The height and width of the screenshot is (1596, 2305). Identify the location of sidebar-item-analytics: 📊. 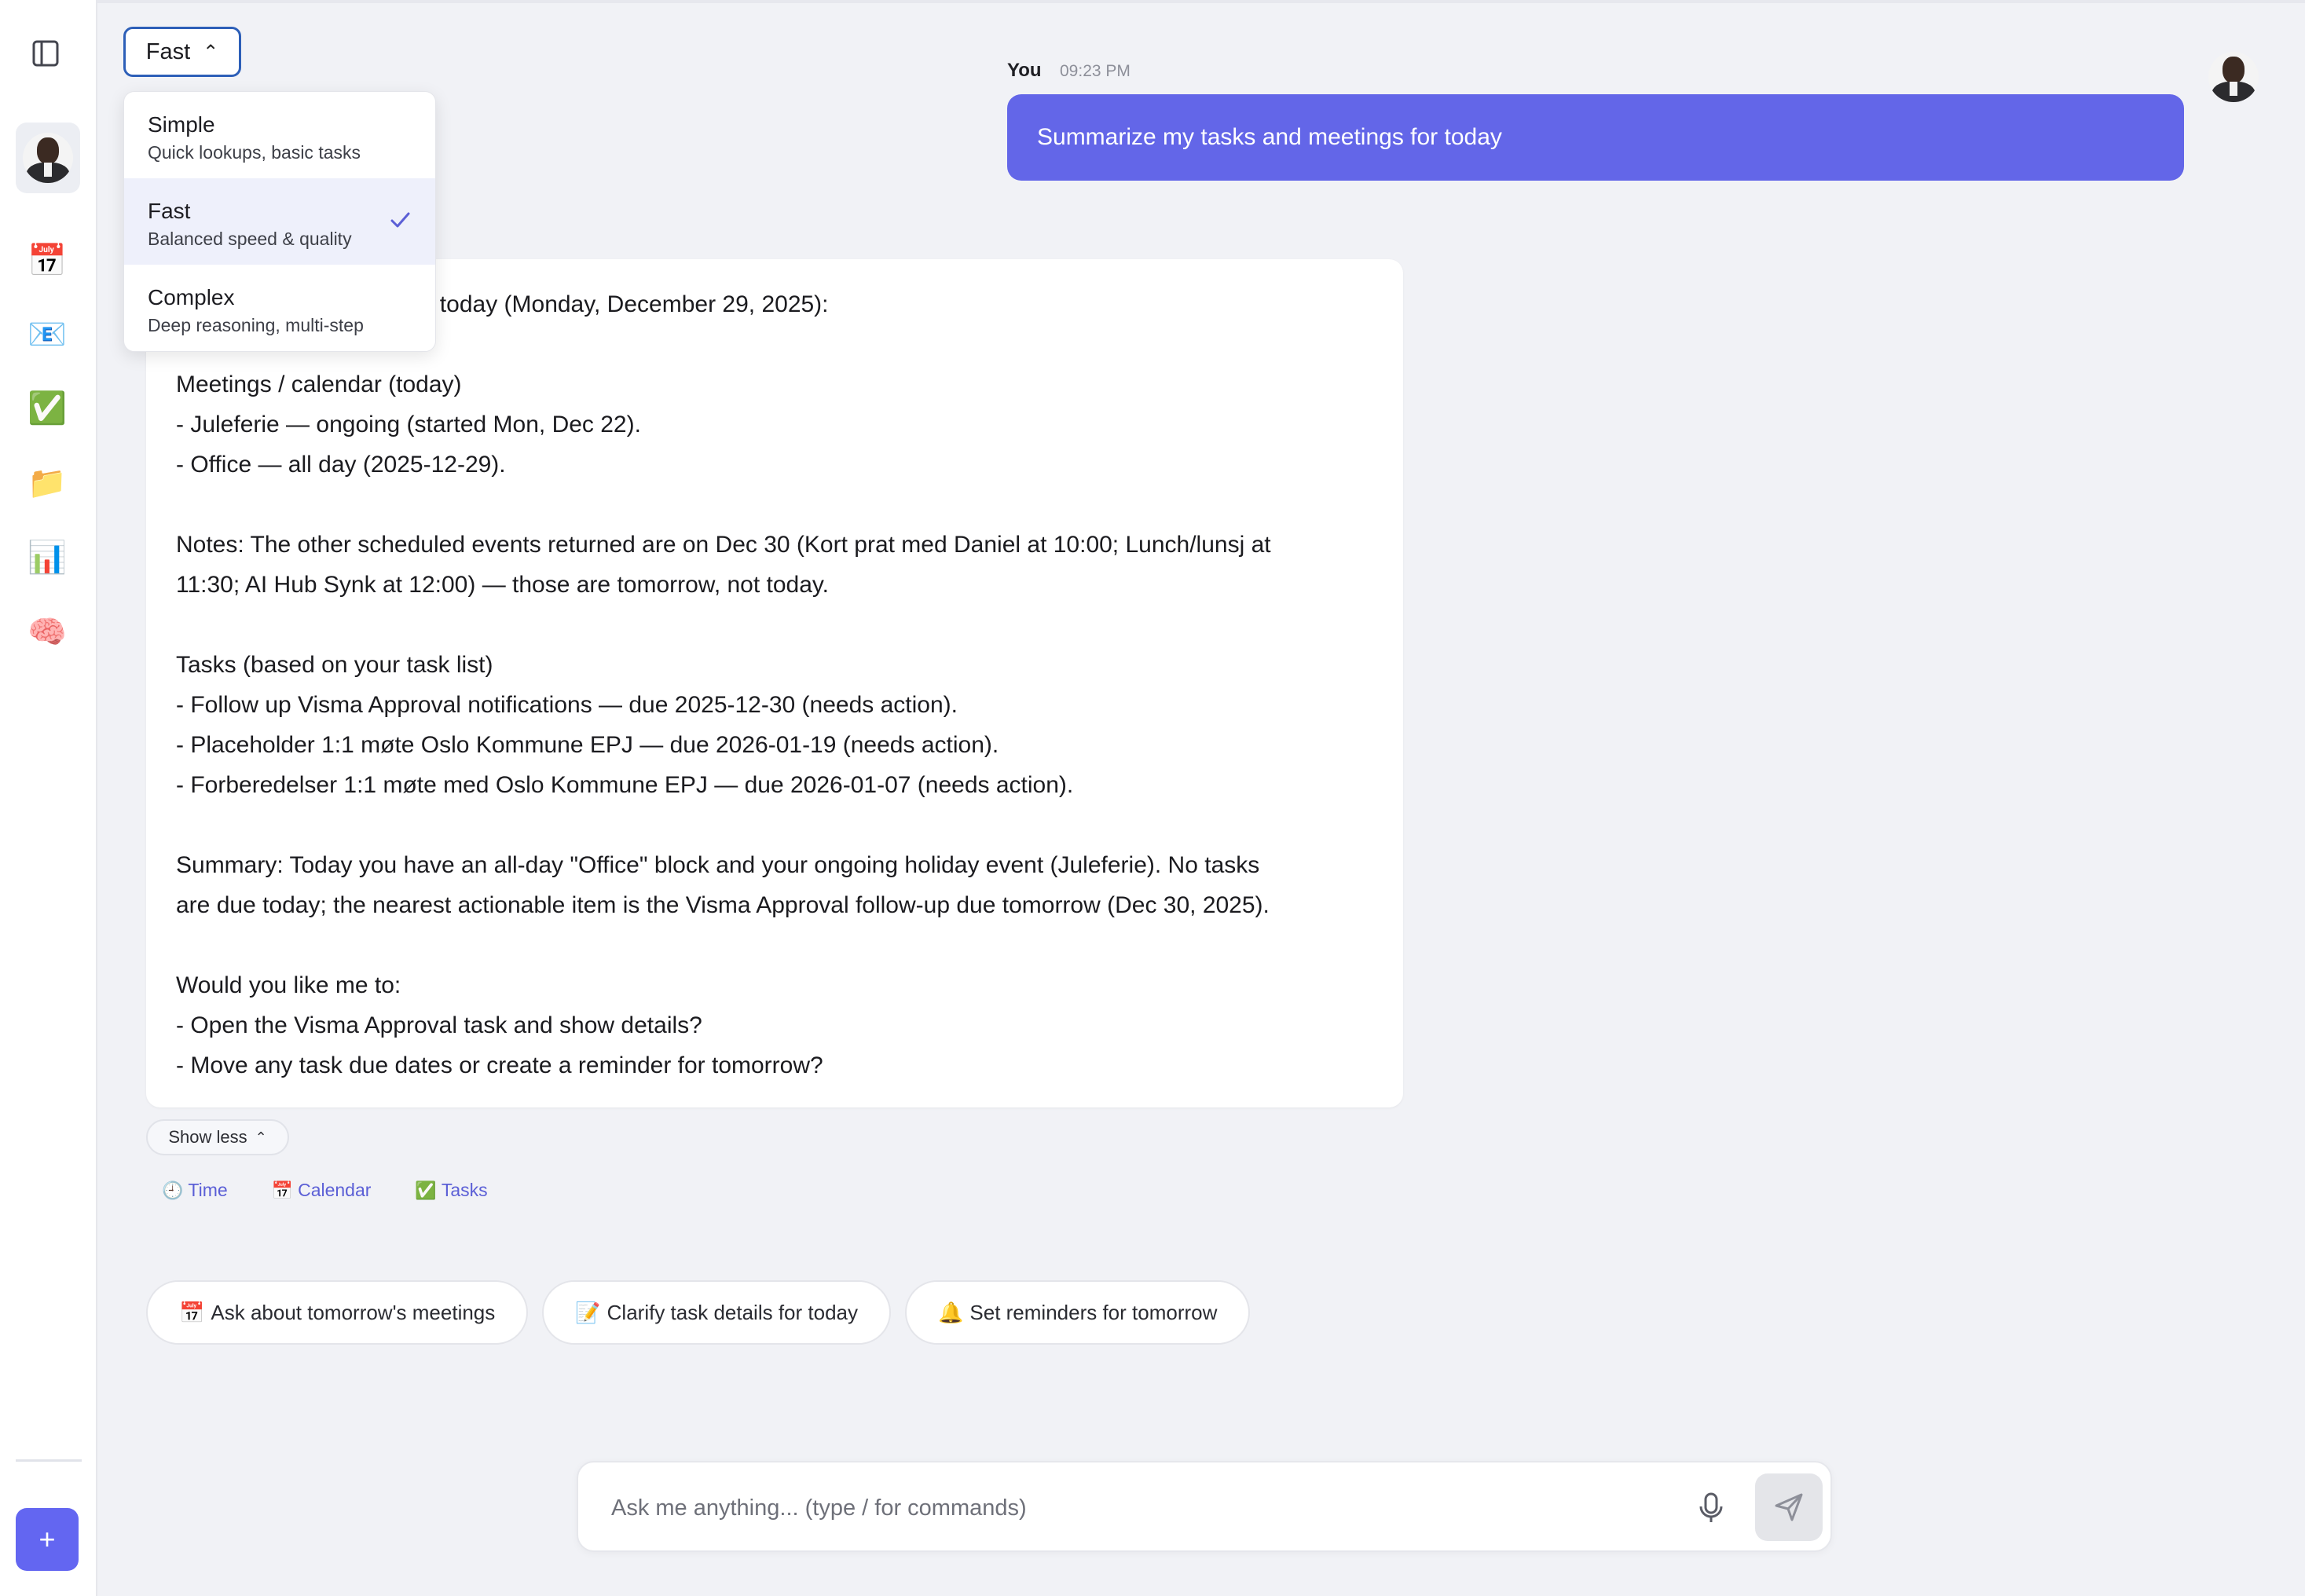
(48, 557).